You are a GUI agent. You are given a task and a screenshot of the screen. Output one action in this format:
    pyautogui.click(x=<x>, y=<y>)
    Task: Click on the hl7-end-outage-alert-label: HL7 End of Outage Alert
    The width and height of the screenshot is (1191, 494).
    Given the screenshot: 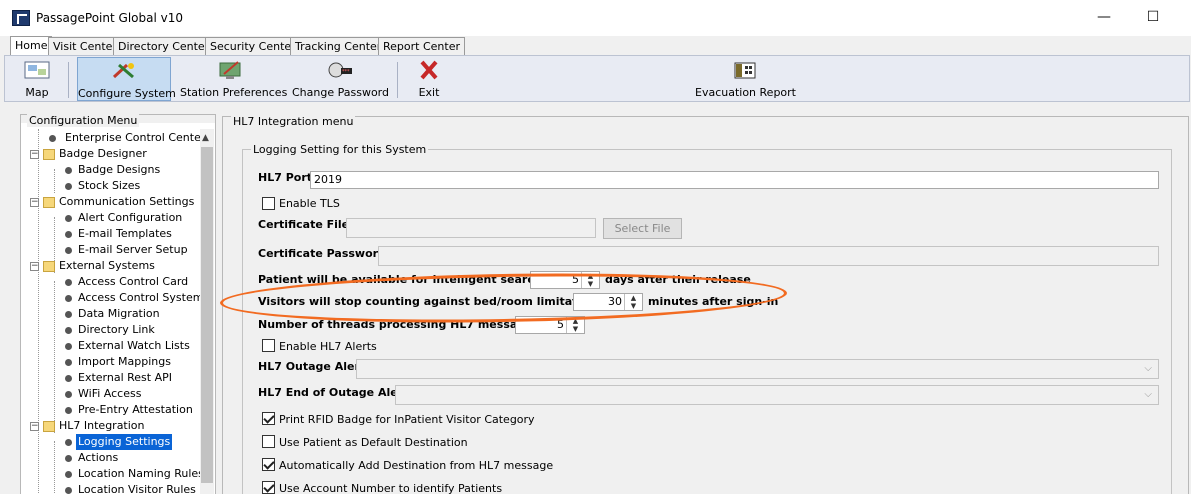 What is the action you would take?
    pyautogui.click(x=333, y=392)
    